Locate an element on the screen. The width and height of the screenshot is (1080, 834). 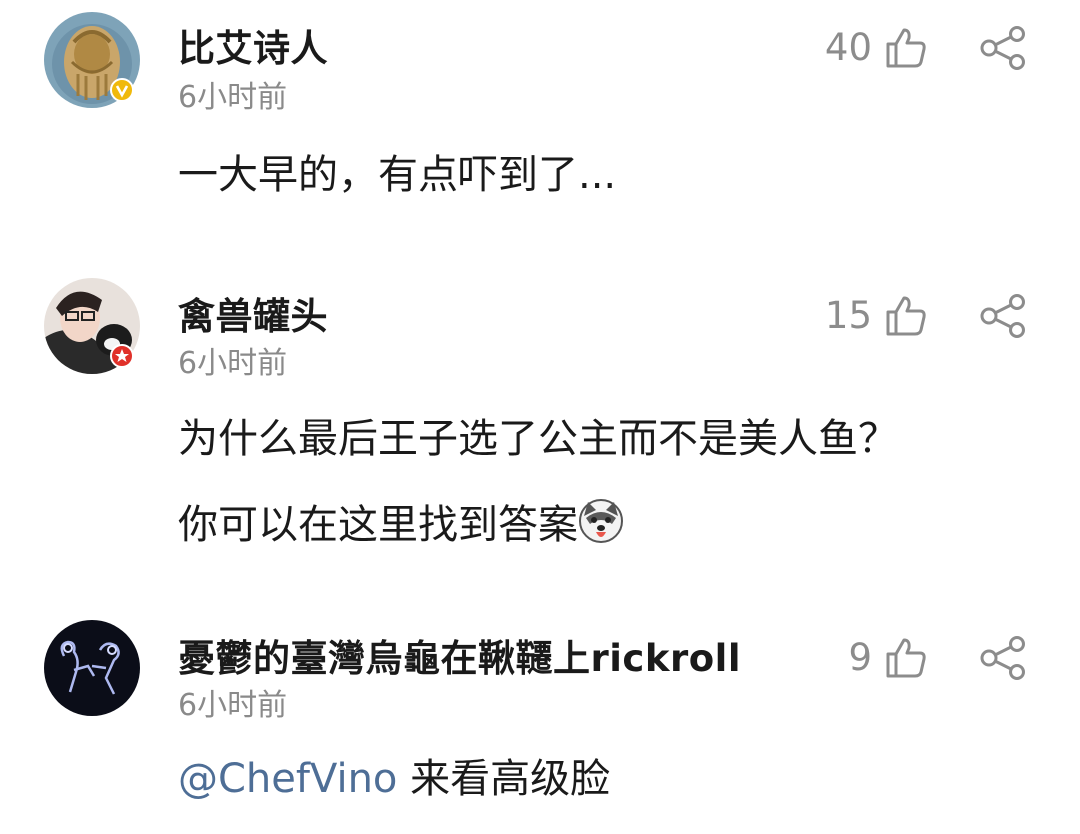
star-badge-icon is located at coordinates (122, 356).